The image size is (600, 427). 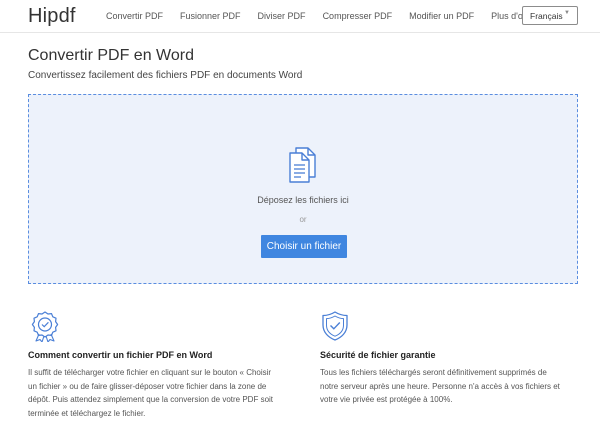 What do you see at coordinates (378, 355) in the screenshot?
I see `feature-title-security: Sécurité de fichier garantie` at bounding box center [378, 355].